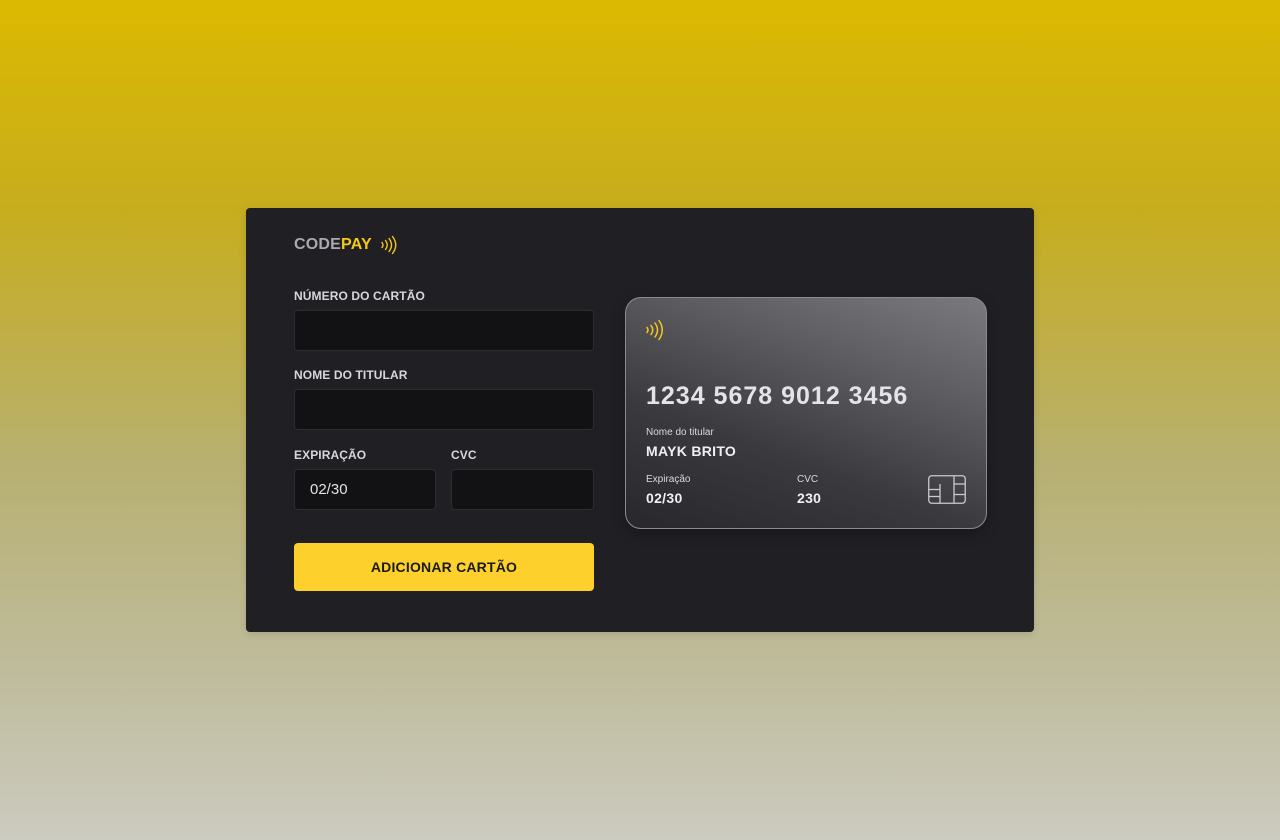 The image size is (1280, 840). I want to click on card-preview-holder-label: Nome do titular, so click(680, 432).